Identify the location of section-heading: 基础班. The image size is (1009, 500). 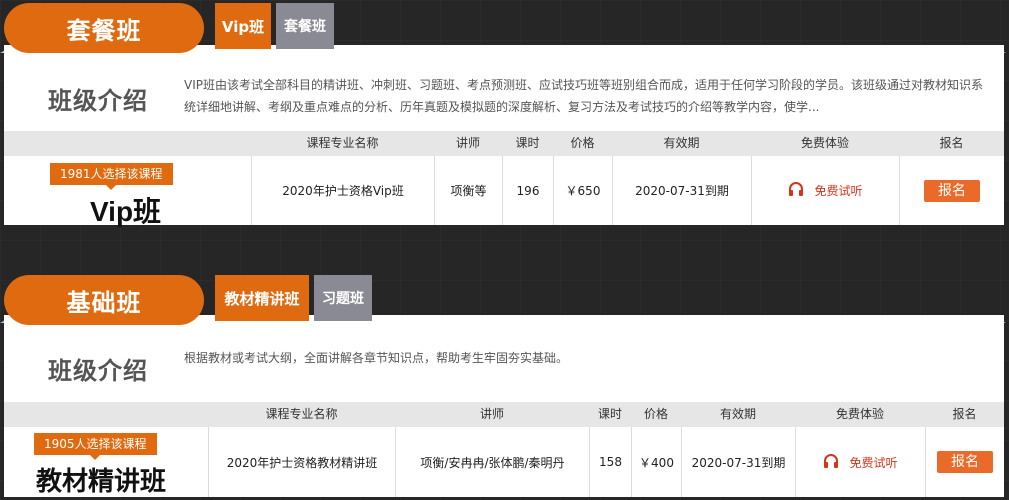
(104, 300).